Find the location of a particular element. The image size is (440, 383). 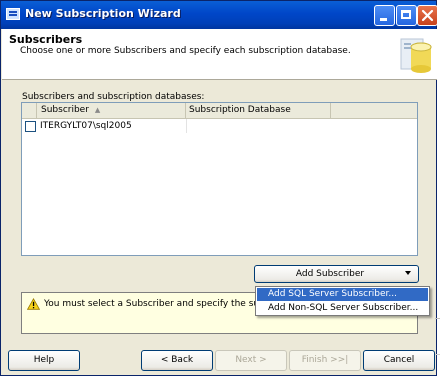

back-button: < Back is located at coordinates (177, 360).